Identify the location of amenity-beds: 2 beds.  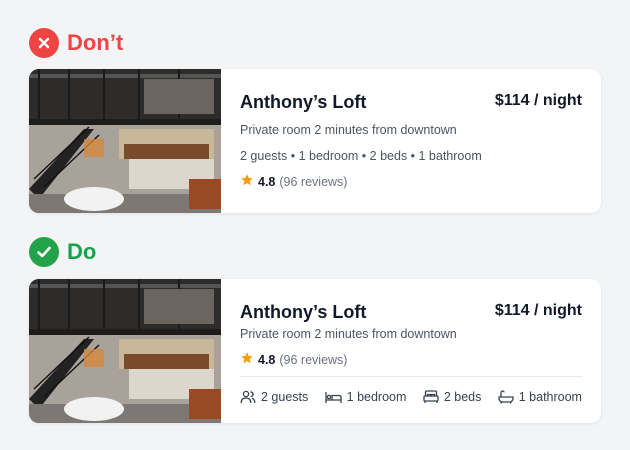
(452, 397).